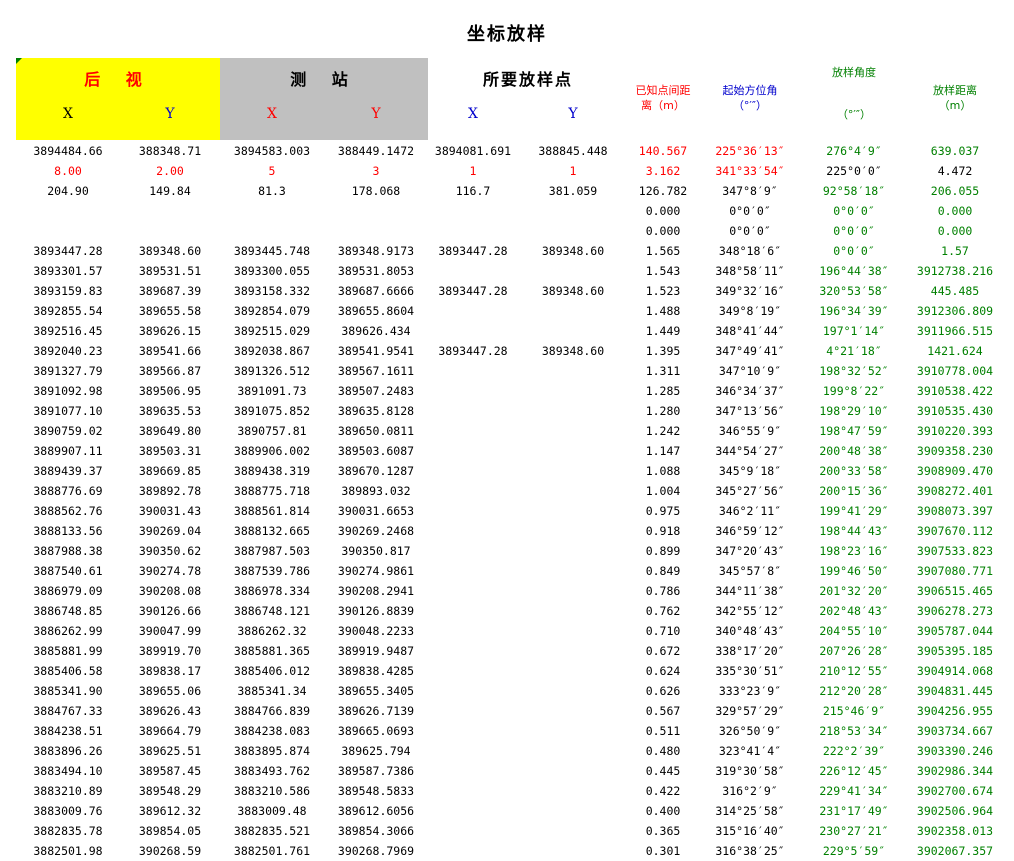  Describe the element at coordinates (750, 411) in the screenshot. I see `start-azimuth-cell: 347°13′56″` at that location.